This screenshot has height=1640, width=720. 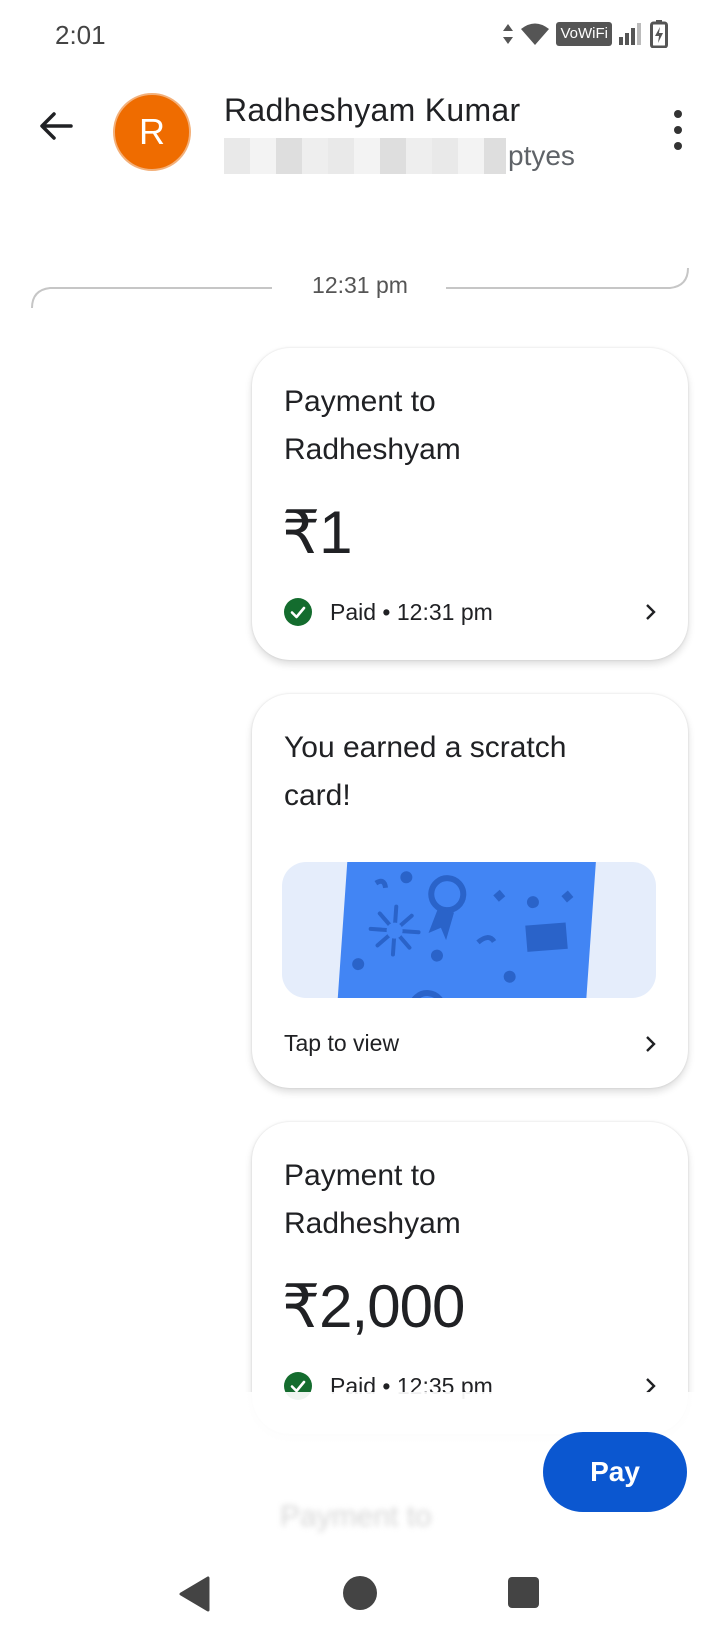 What do you see at coordinates (317, 795) in the screenshot?
I see `card-title-line2: card!` at bounding box center [317, 795].